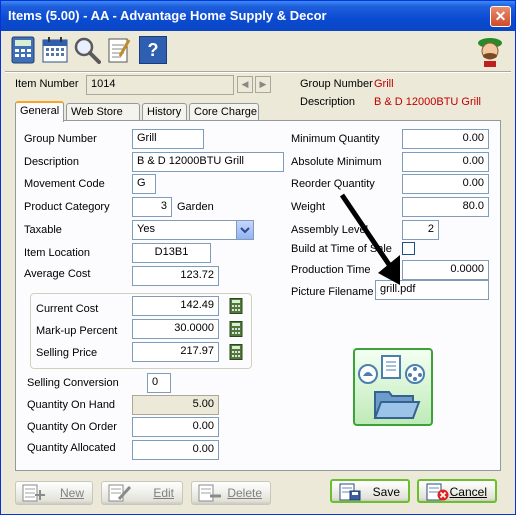  I want to click on delete-button: Delete, so click(231, 493).